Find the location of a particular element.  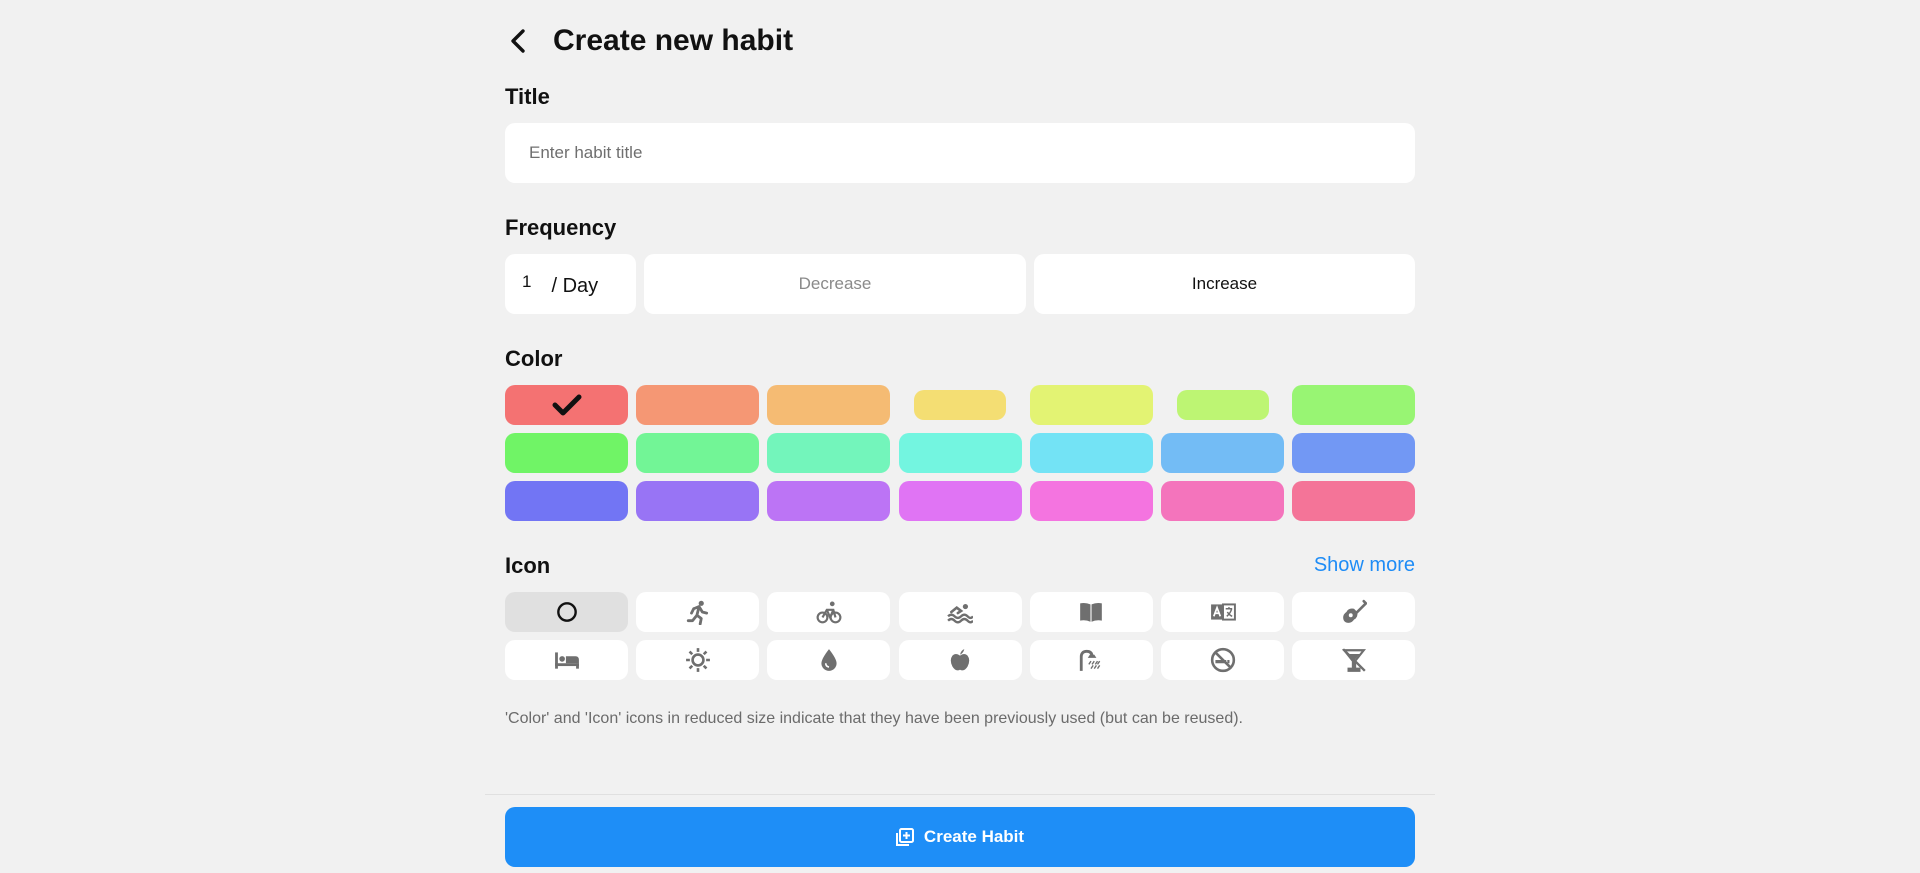

increase-button: Increase is located at coordinates (1224, 284).